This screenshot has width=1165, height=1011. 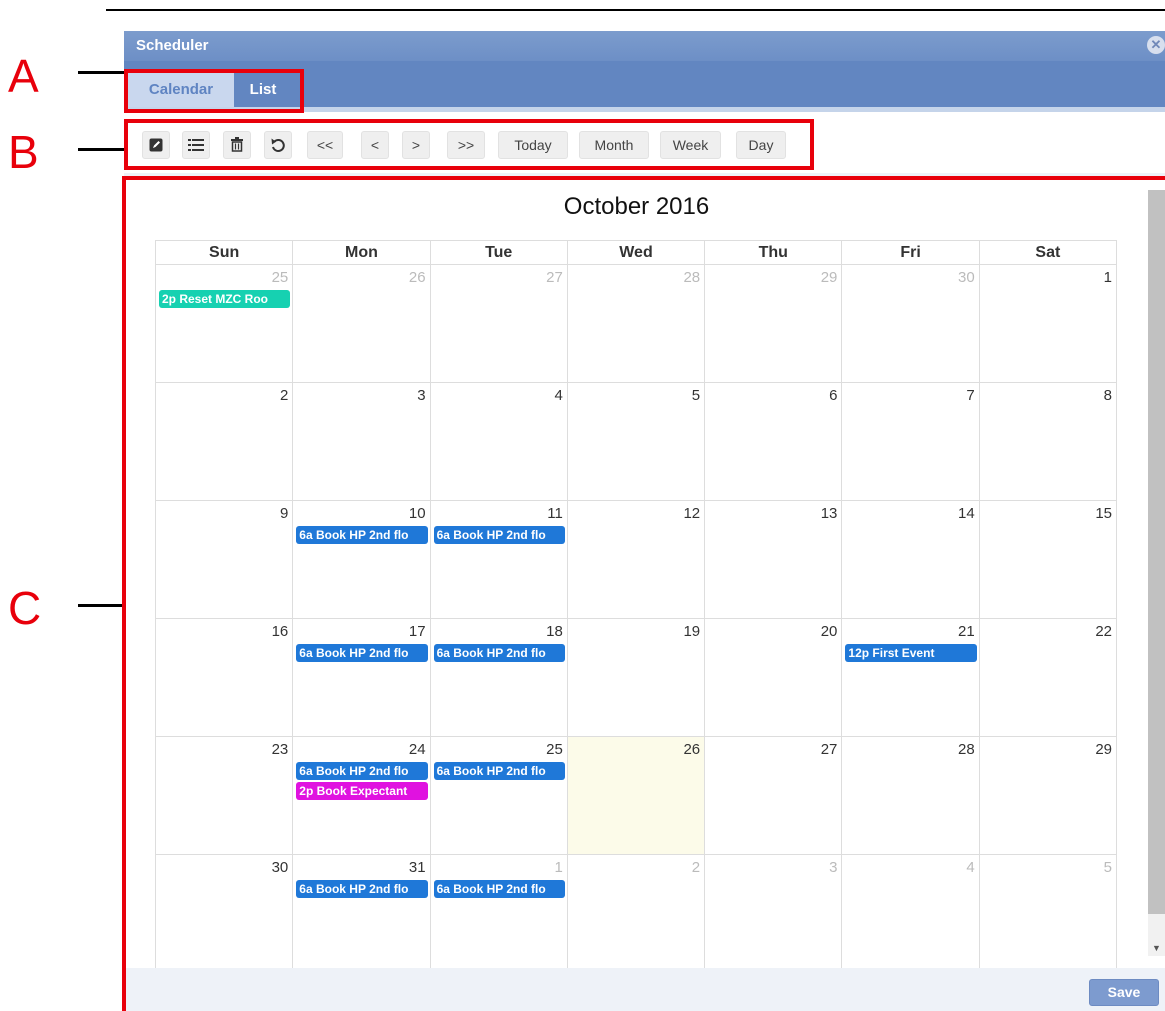 I want to click on day-cell: 31 6a Book HP 2nd flo, so click(x=361, y=913).